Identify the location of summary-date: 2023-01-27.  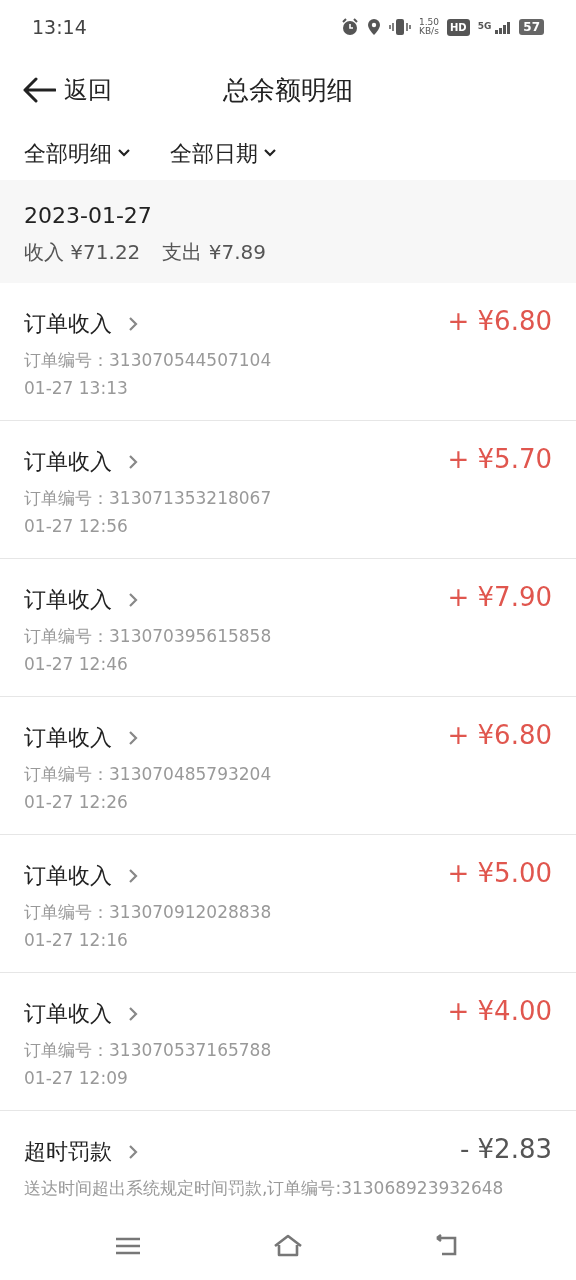
(88, 216).